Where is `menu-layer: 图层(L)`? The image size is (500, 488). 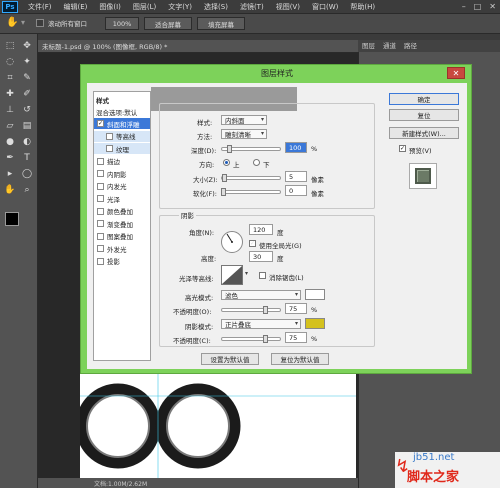 menu-layer: 图层(L) is located at coordinates (144, 7).